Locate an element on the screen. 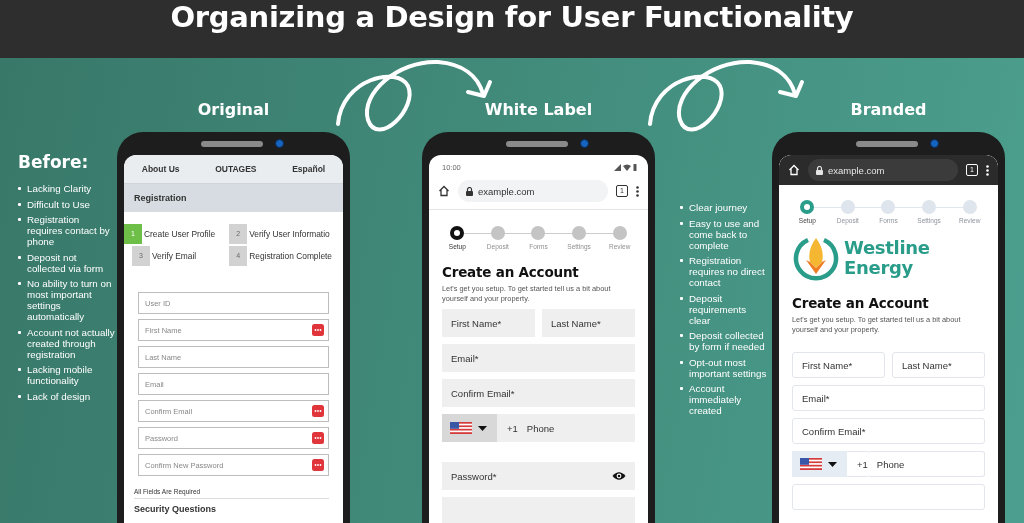  input-field: First Name* is located at coordinates (488, 323).